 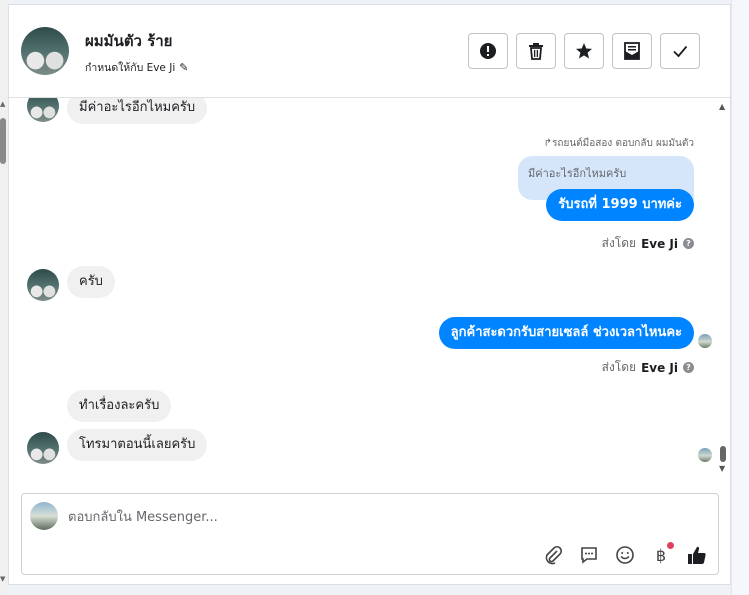 What do you see at coordinates (670, 545) in the screenshot?
I see `notification-dot` at bounding box center [670, 545].